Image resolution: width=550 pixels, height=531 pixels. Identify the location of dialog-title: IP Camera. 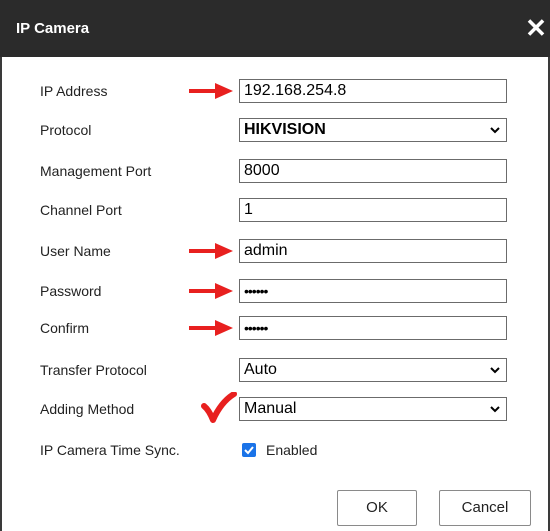
(53, 28).